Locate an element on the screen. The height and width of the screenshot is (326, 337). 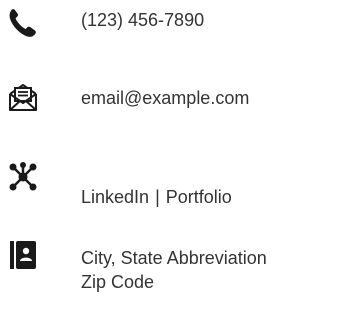
email-address: email@example.com is located at coordinates (165, 98).